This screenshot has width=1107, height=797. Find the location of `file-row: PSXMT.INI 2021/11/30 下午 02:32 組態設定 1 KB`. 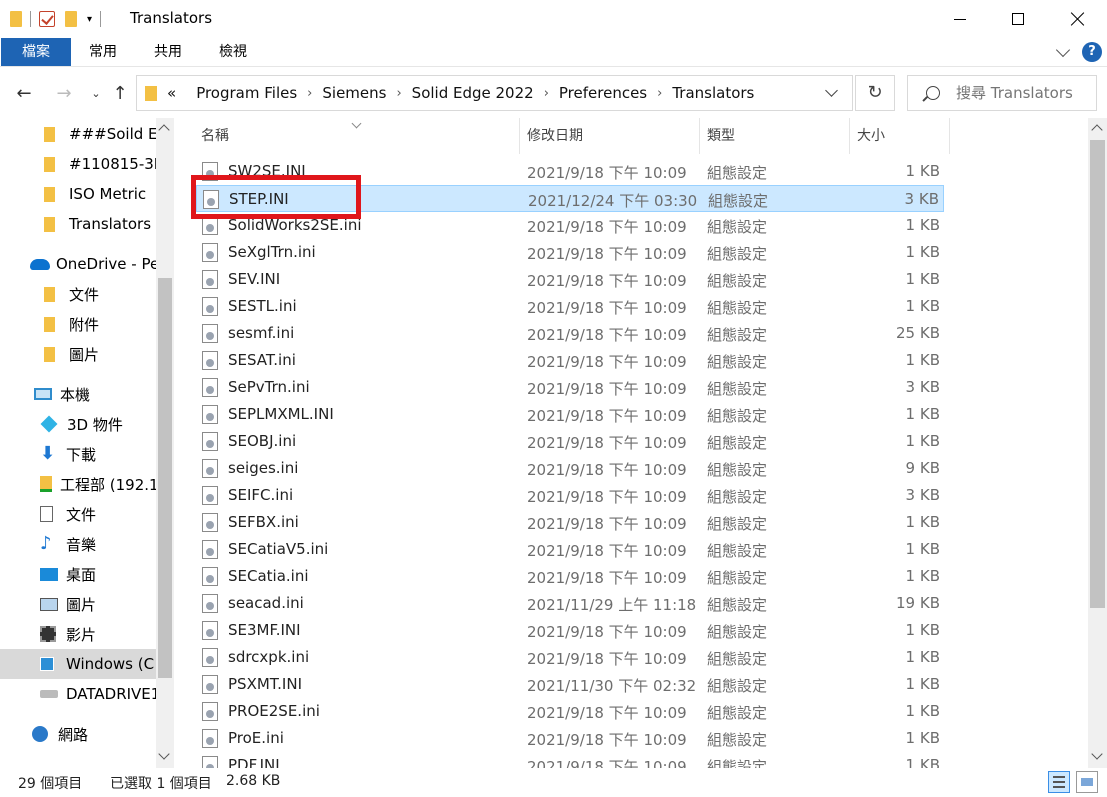

file-row: PSXMT.INI 2021/11/30 下午 02:32 組態設定 1 KB is located at coordinates (570, 684).